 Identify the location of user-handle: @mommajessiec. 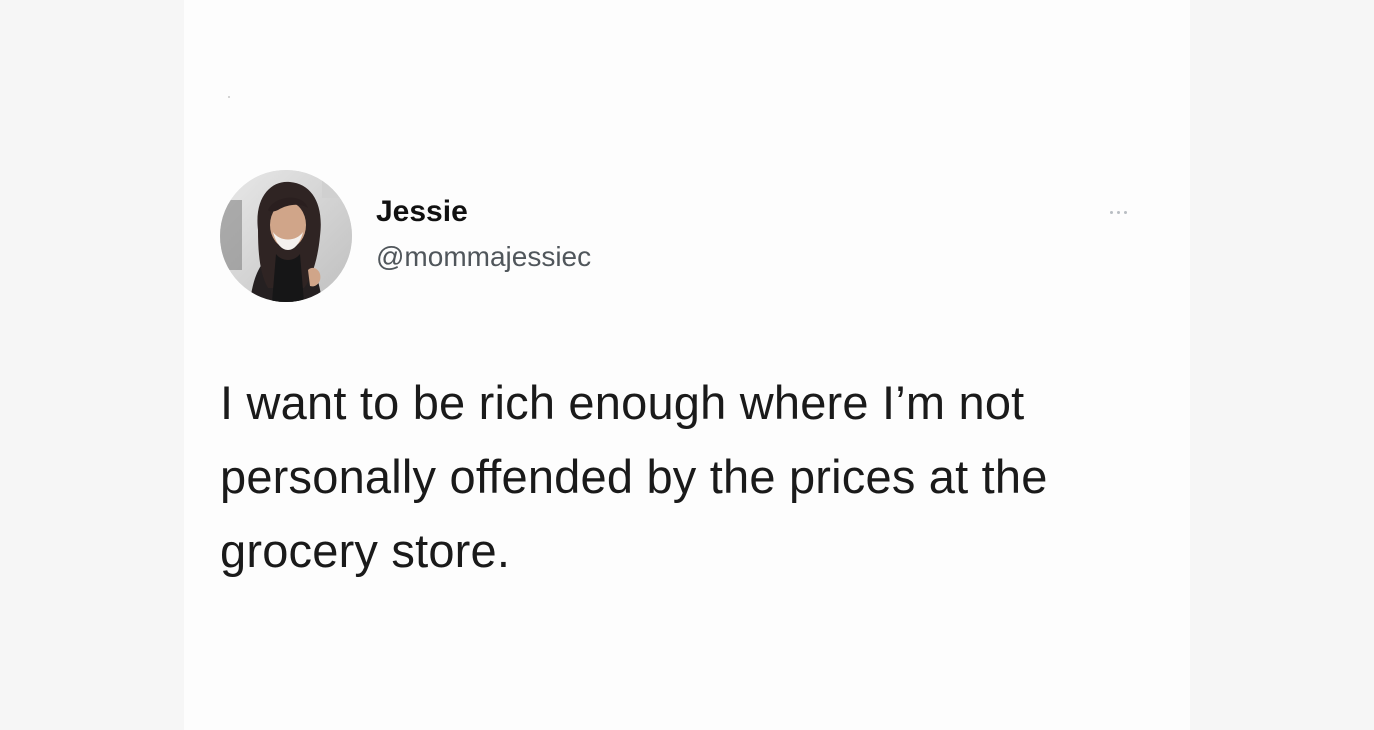
(483, 257).